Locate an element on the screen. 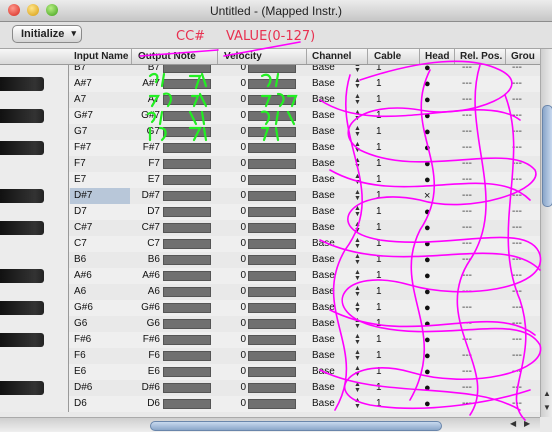  table-row: A#7 A#7 0 Base ▲ ▼ 1 ● --- --- is located at coordinates (270, 84).